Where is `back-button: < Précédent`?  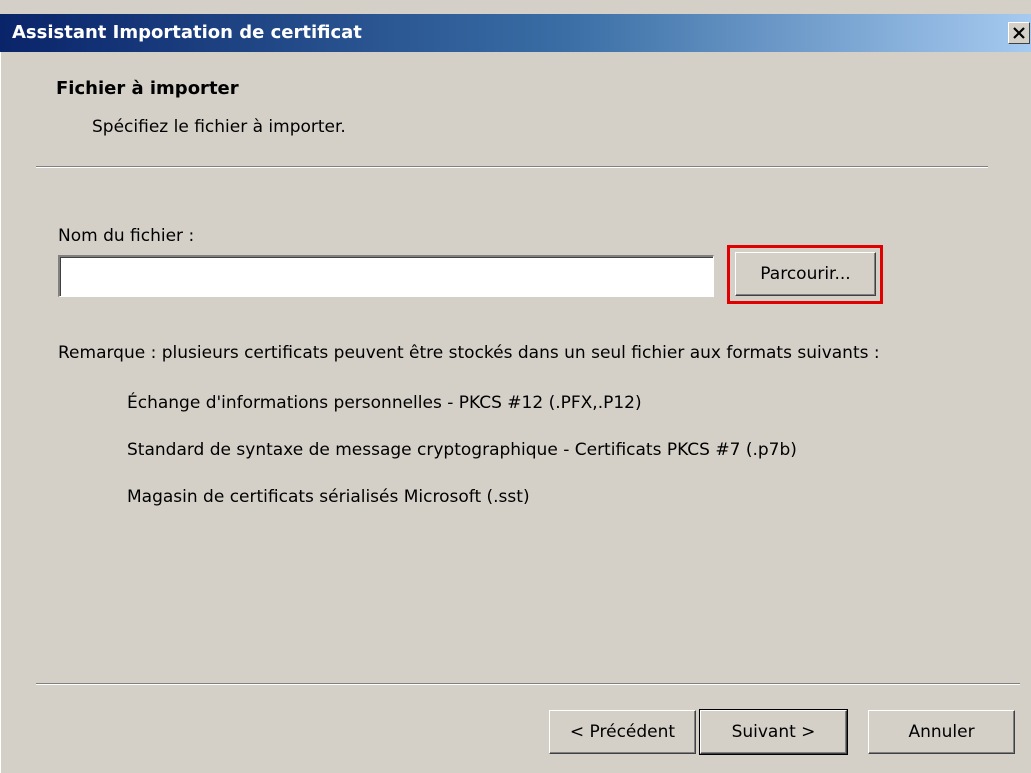 back-button: < Précédent is located at coordinates (622, 732).